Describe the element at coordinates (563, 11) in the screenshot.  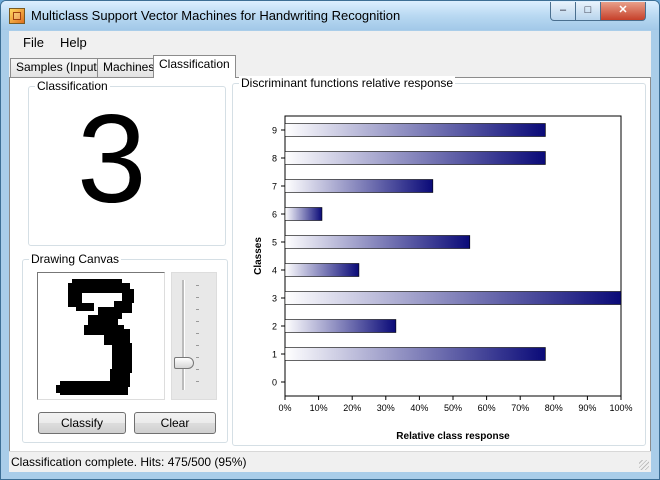
I see `minimize-button: –` at that location.